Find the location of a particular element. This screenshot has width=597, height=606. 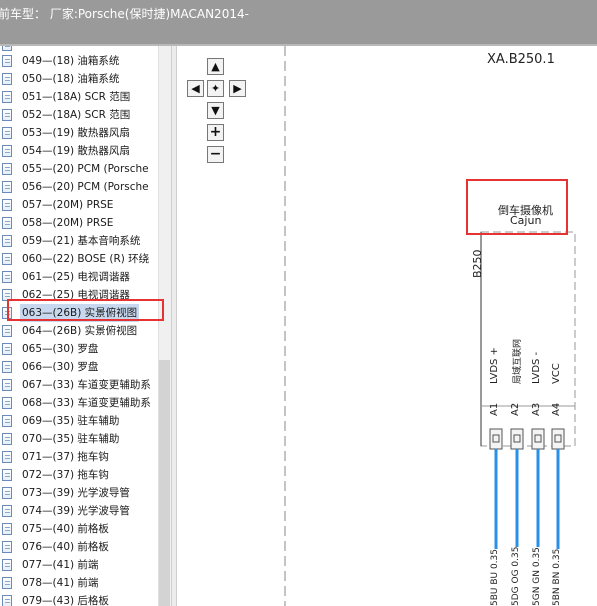

tree-item: 051—(18A) SCR 范围 is located at coordinates (79, 97).